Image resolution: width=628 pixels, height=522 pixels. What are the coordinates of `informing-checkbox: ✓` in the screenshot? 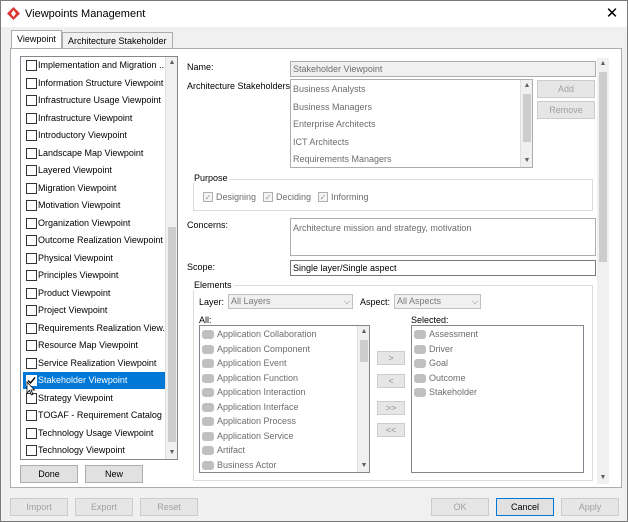 It's located at (323, 197).